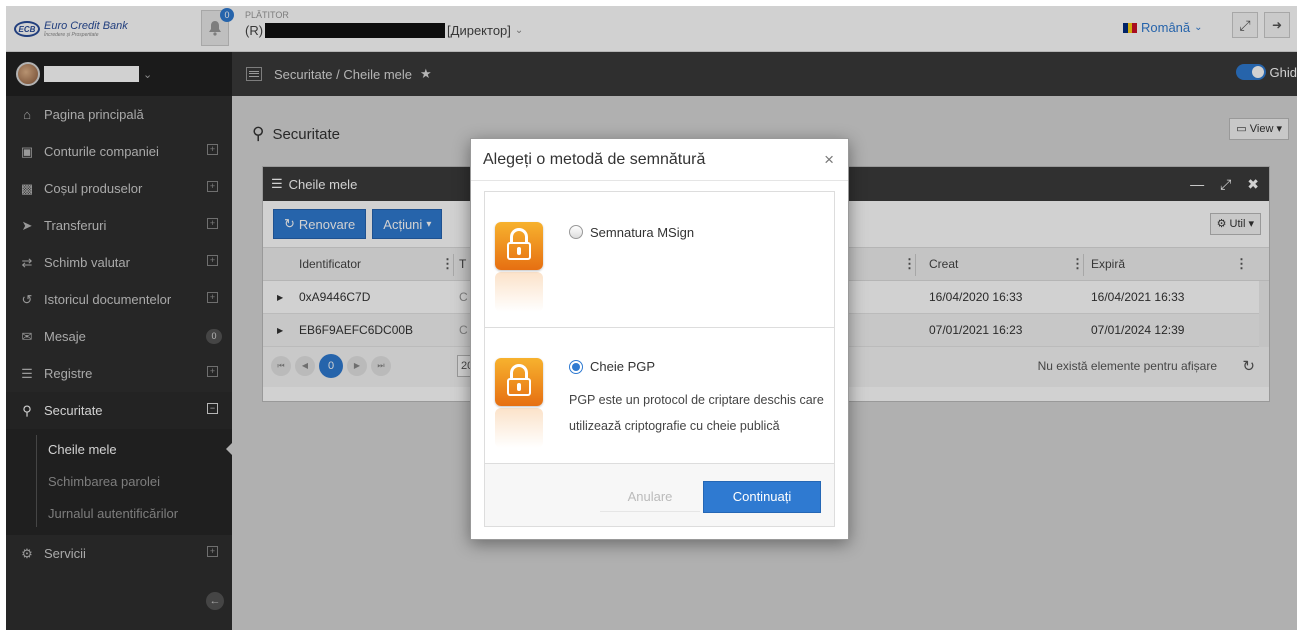 The image size is (1303, 630). What do you see at coordinates (642, 232) in the screenshot?
I see `msign-label: Semnatura MSign` at bounding box center [642, 232].